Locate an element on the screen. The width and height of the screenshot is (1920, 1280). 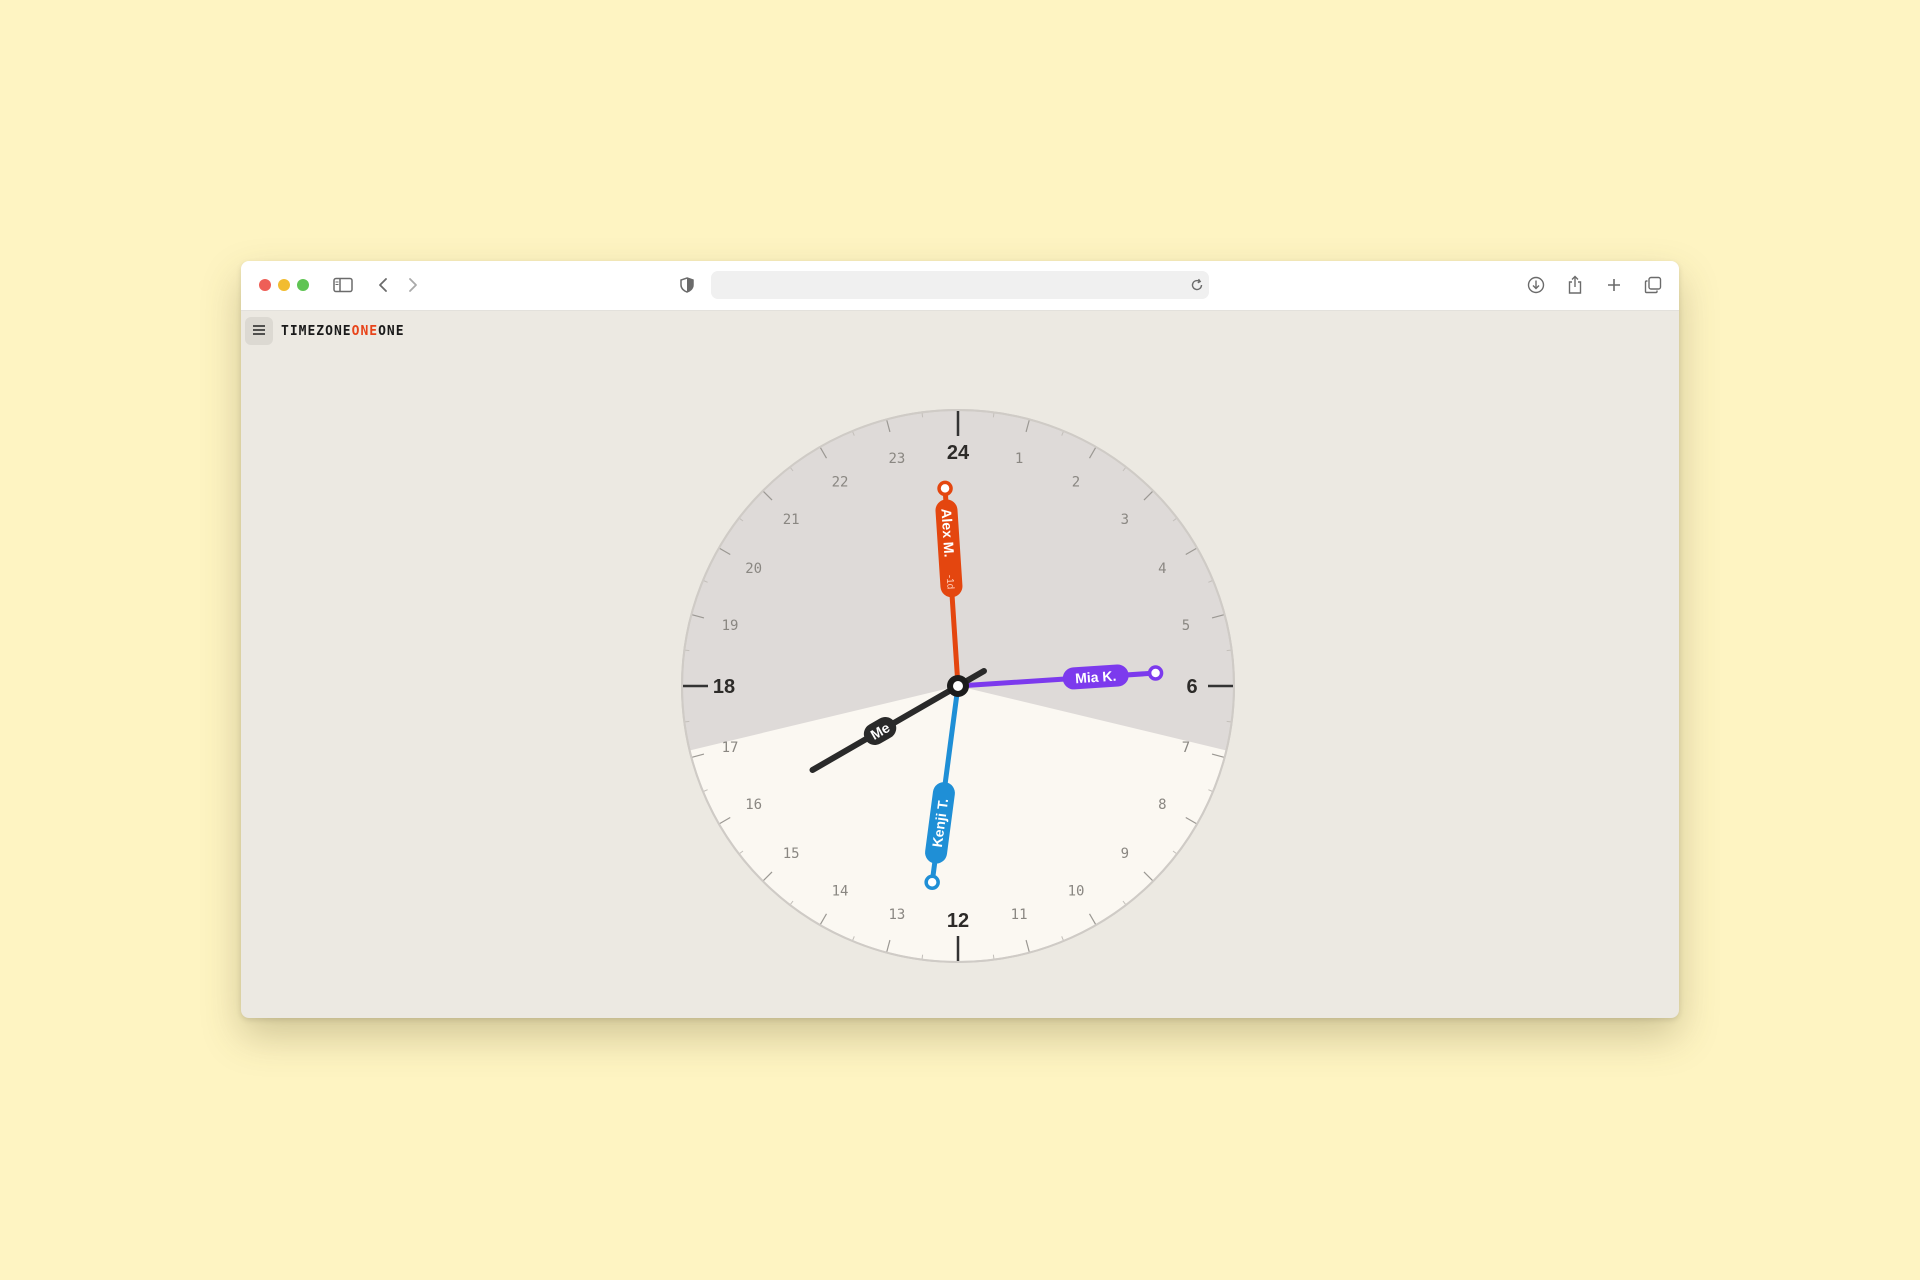
hour-label-24: 24 is located at coordinates (958, 453).